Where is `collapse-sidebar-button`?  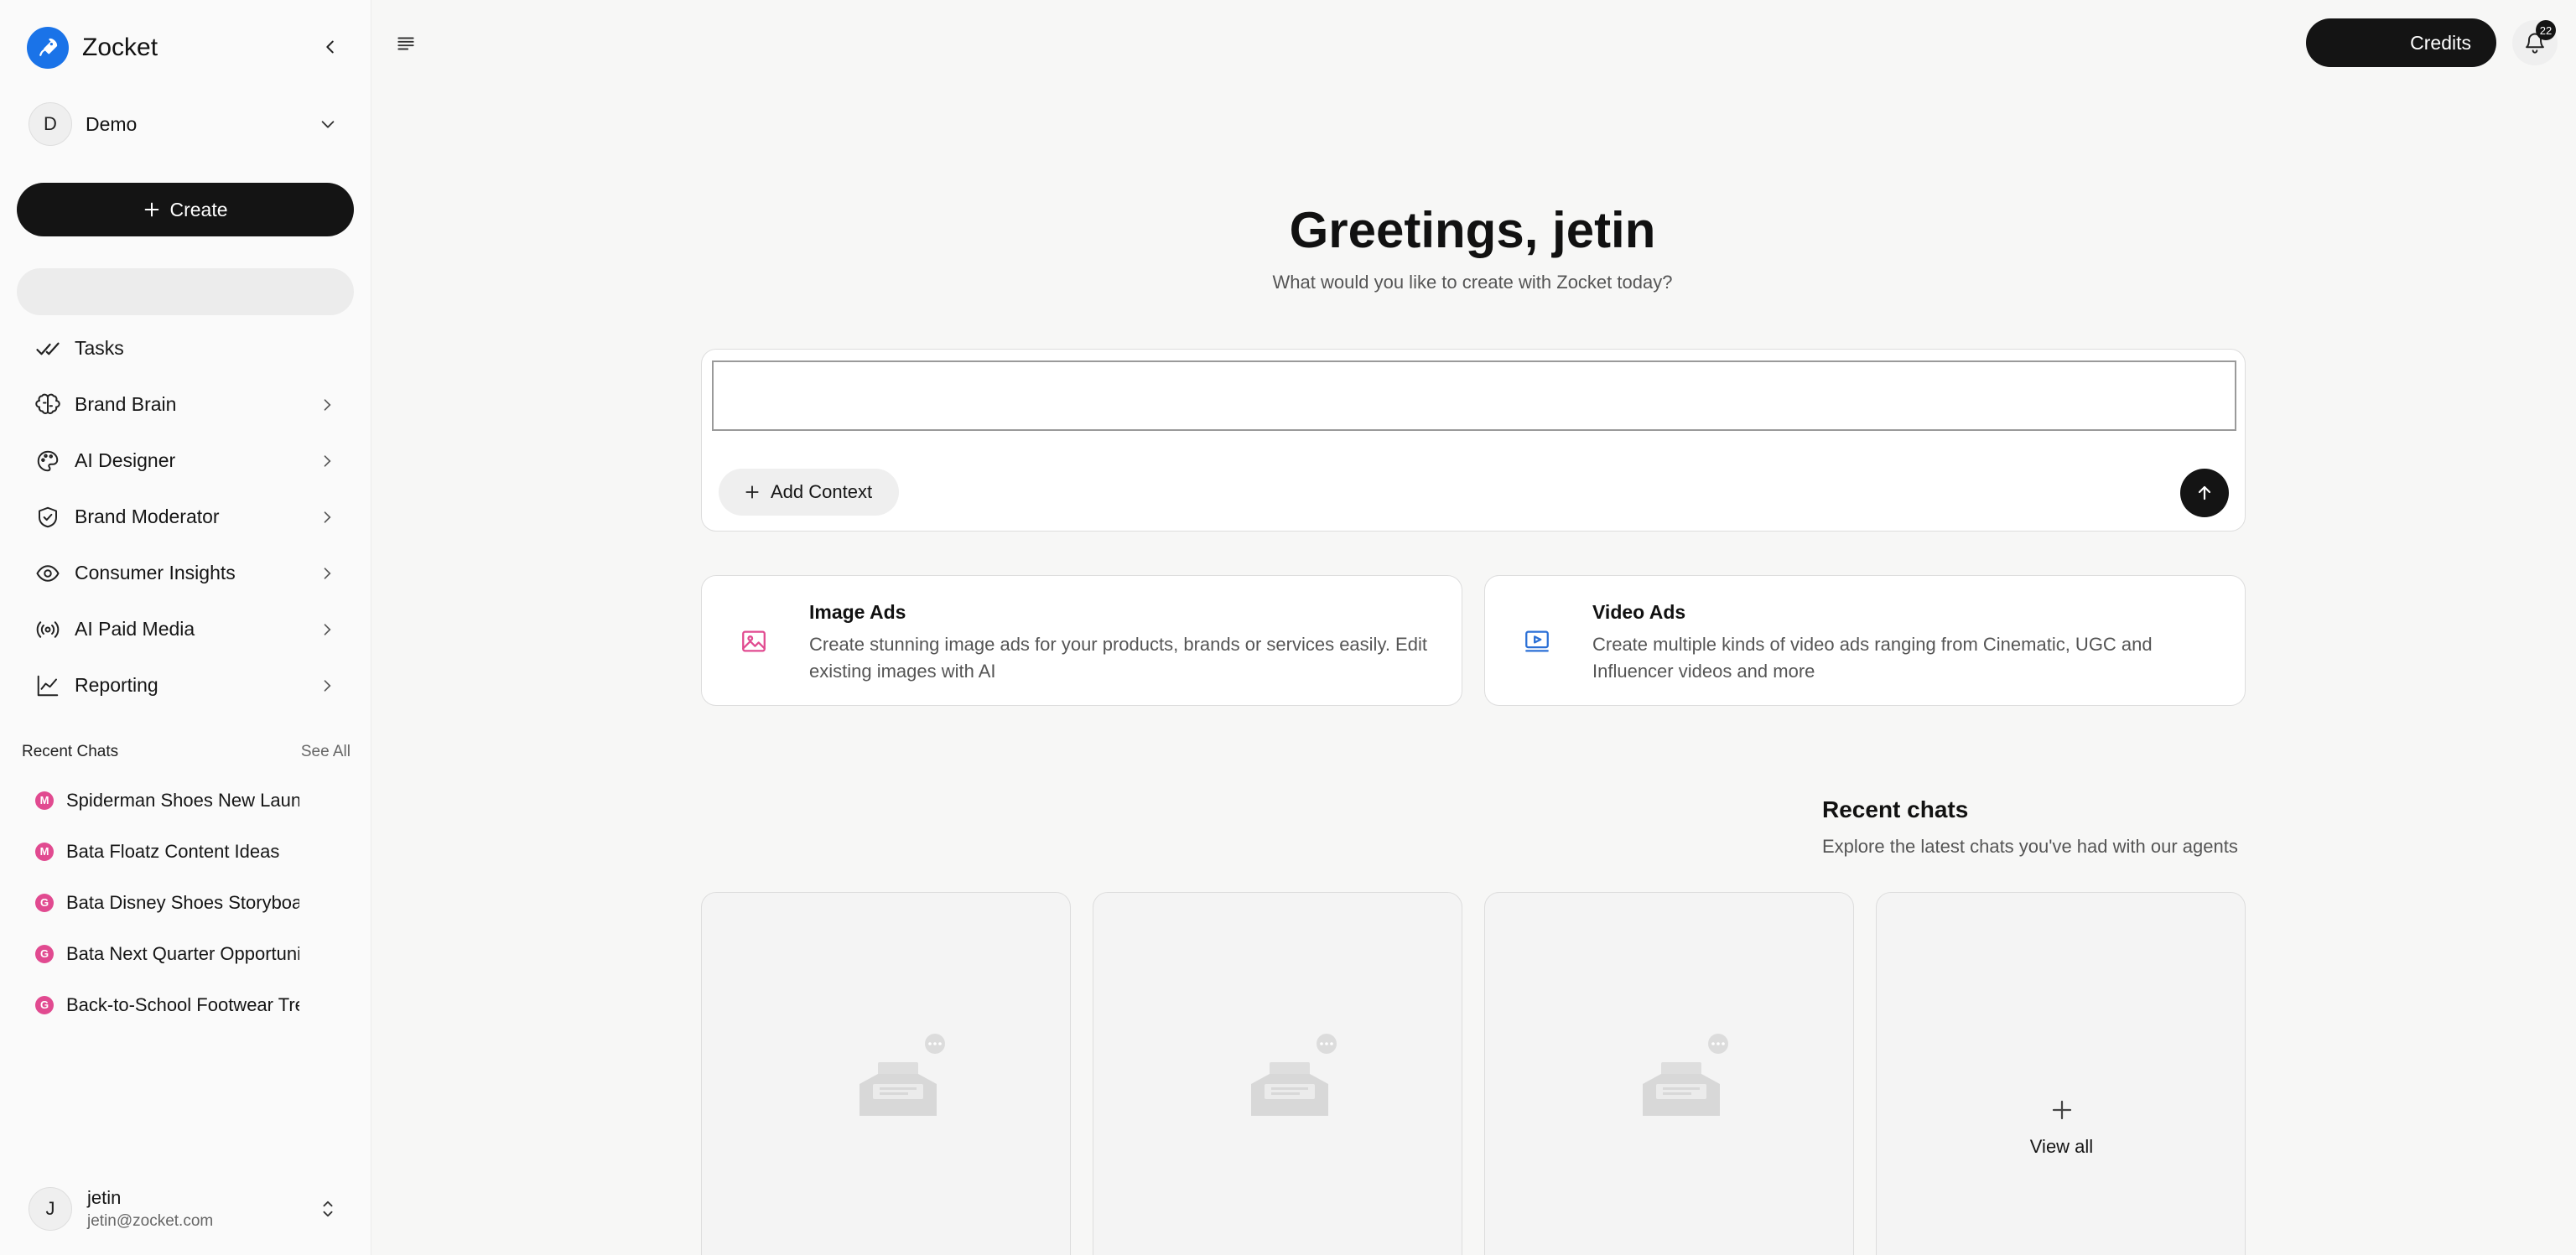 collapse-sidebar-button is located at coordinates (330, 47).